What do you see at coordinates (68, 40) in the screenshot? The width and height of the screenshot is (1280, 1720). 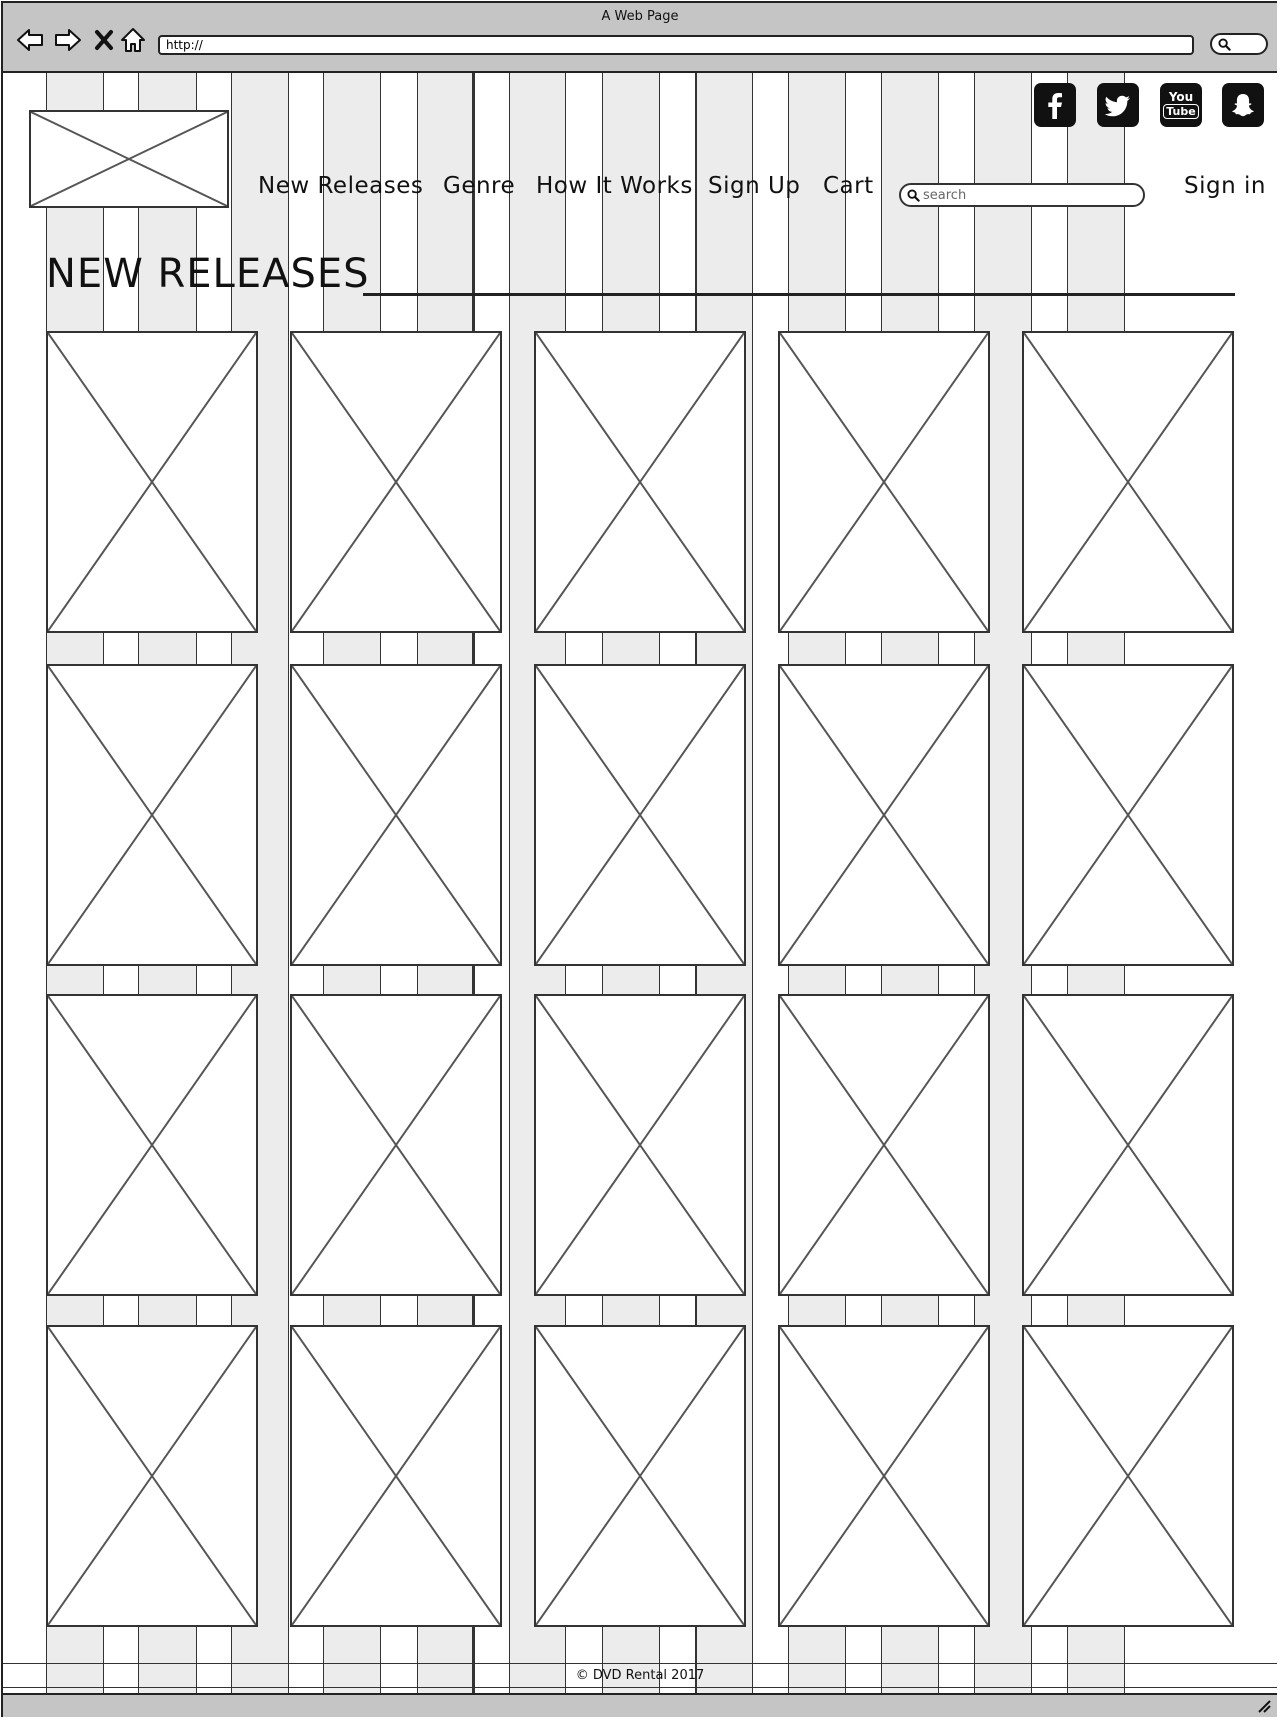 I see `forward-arrow-icon` at bounding box center [68, 40].